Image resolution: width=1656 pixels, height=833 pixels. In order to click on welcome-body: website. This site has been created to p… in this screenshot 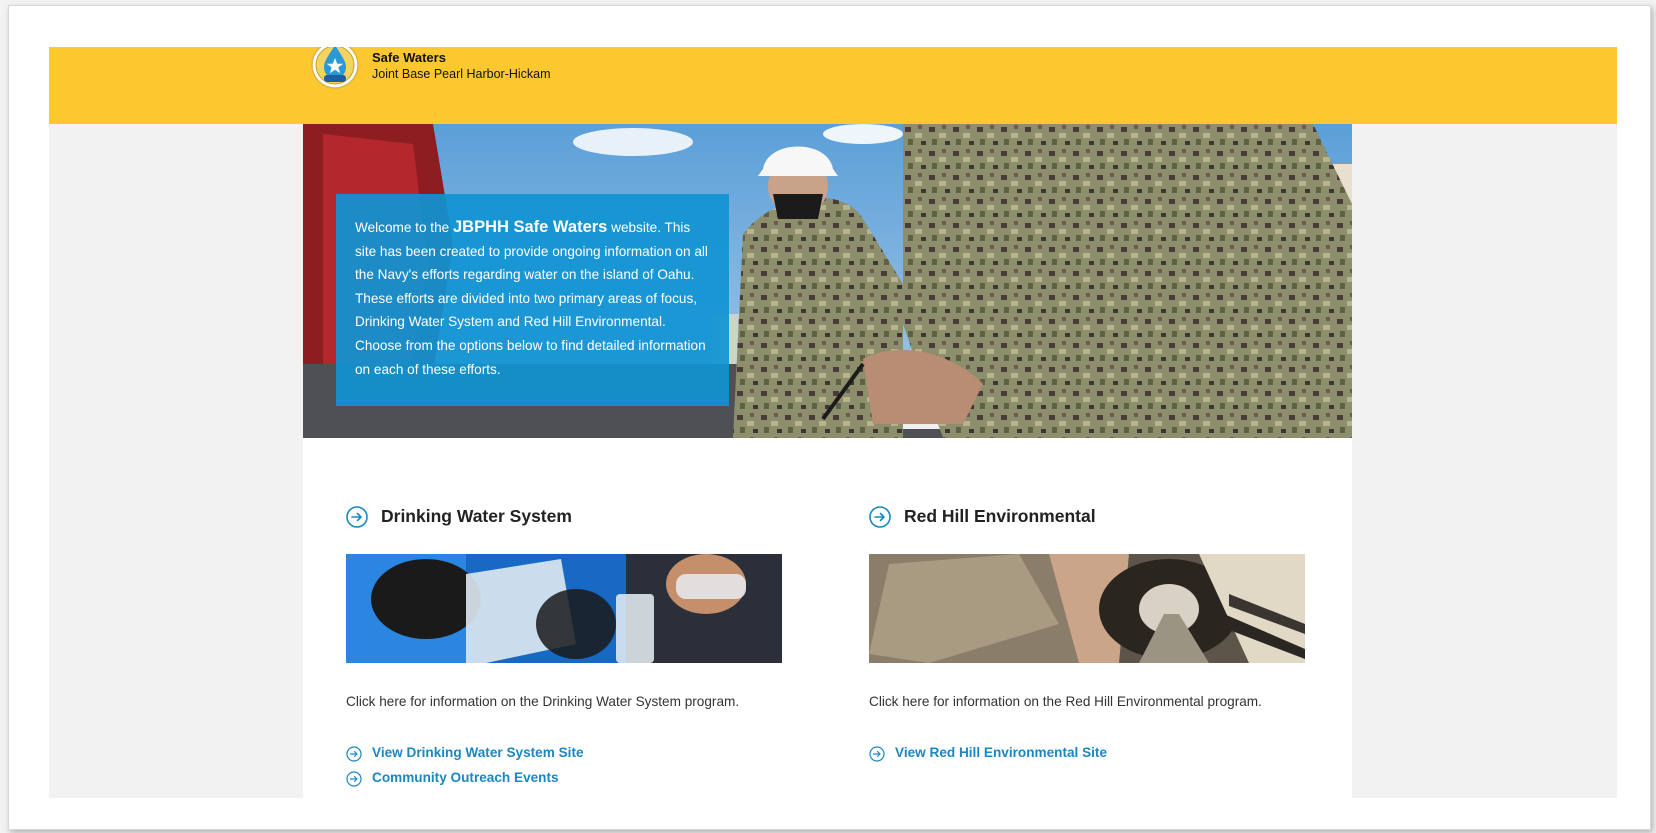, I will do `click(531, 298)`.